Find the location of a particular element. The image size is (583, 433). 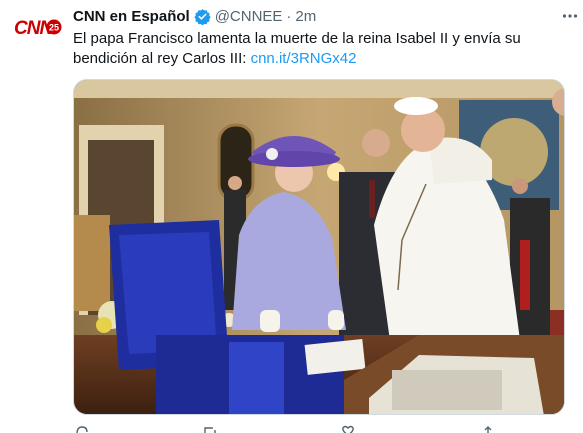

reply-icon is located at coordinates (82, 428).